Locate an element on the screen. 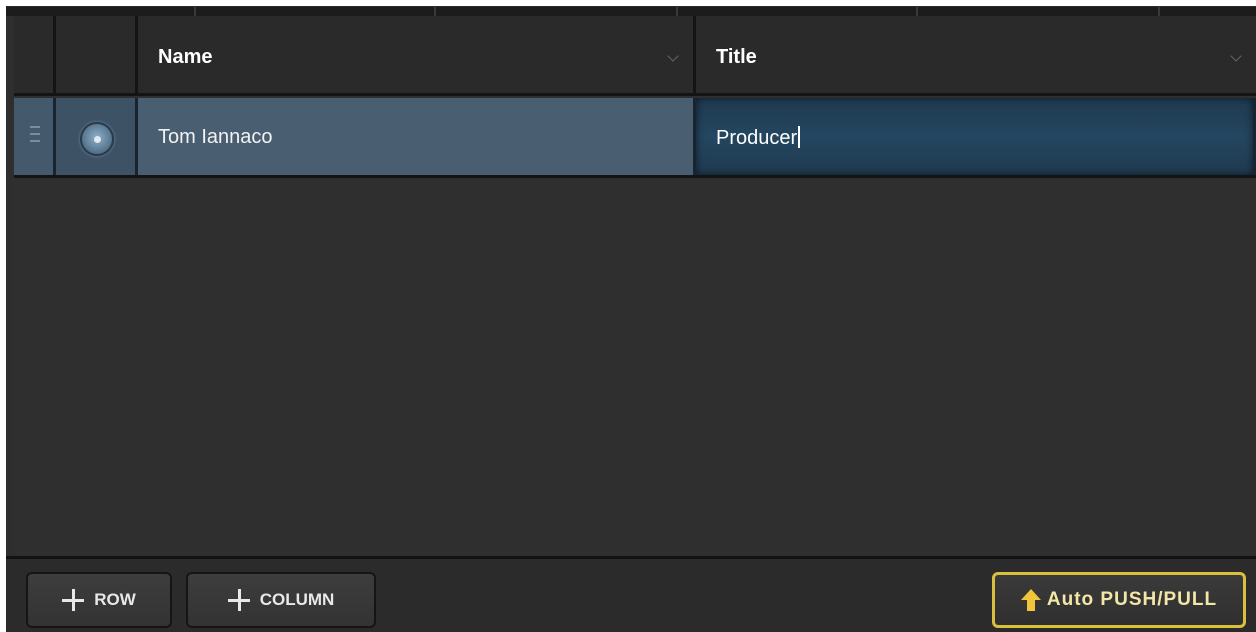 This screenshot has height=632, width=1256. add-row-label: ROW is located at coordinates (115, 599).